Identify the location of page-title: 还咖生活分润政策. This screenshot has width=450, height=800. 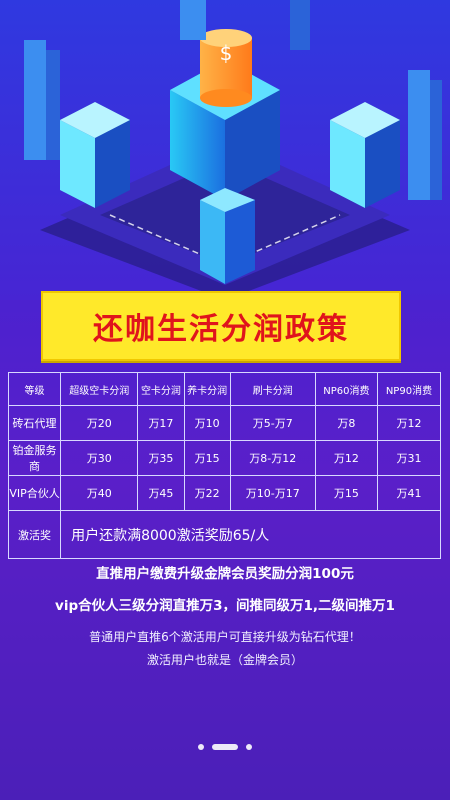
(221, 329).